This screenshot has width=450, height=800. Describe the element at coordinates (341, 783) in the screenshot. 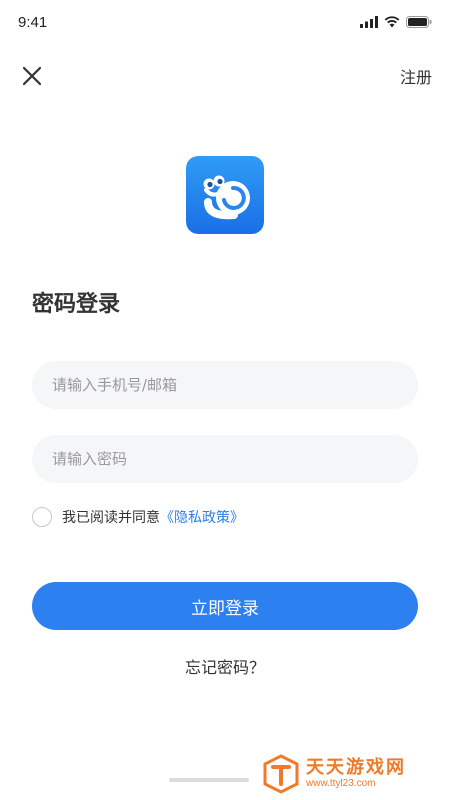

I see `watermark-url: www.ttyl23.com` at that location.